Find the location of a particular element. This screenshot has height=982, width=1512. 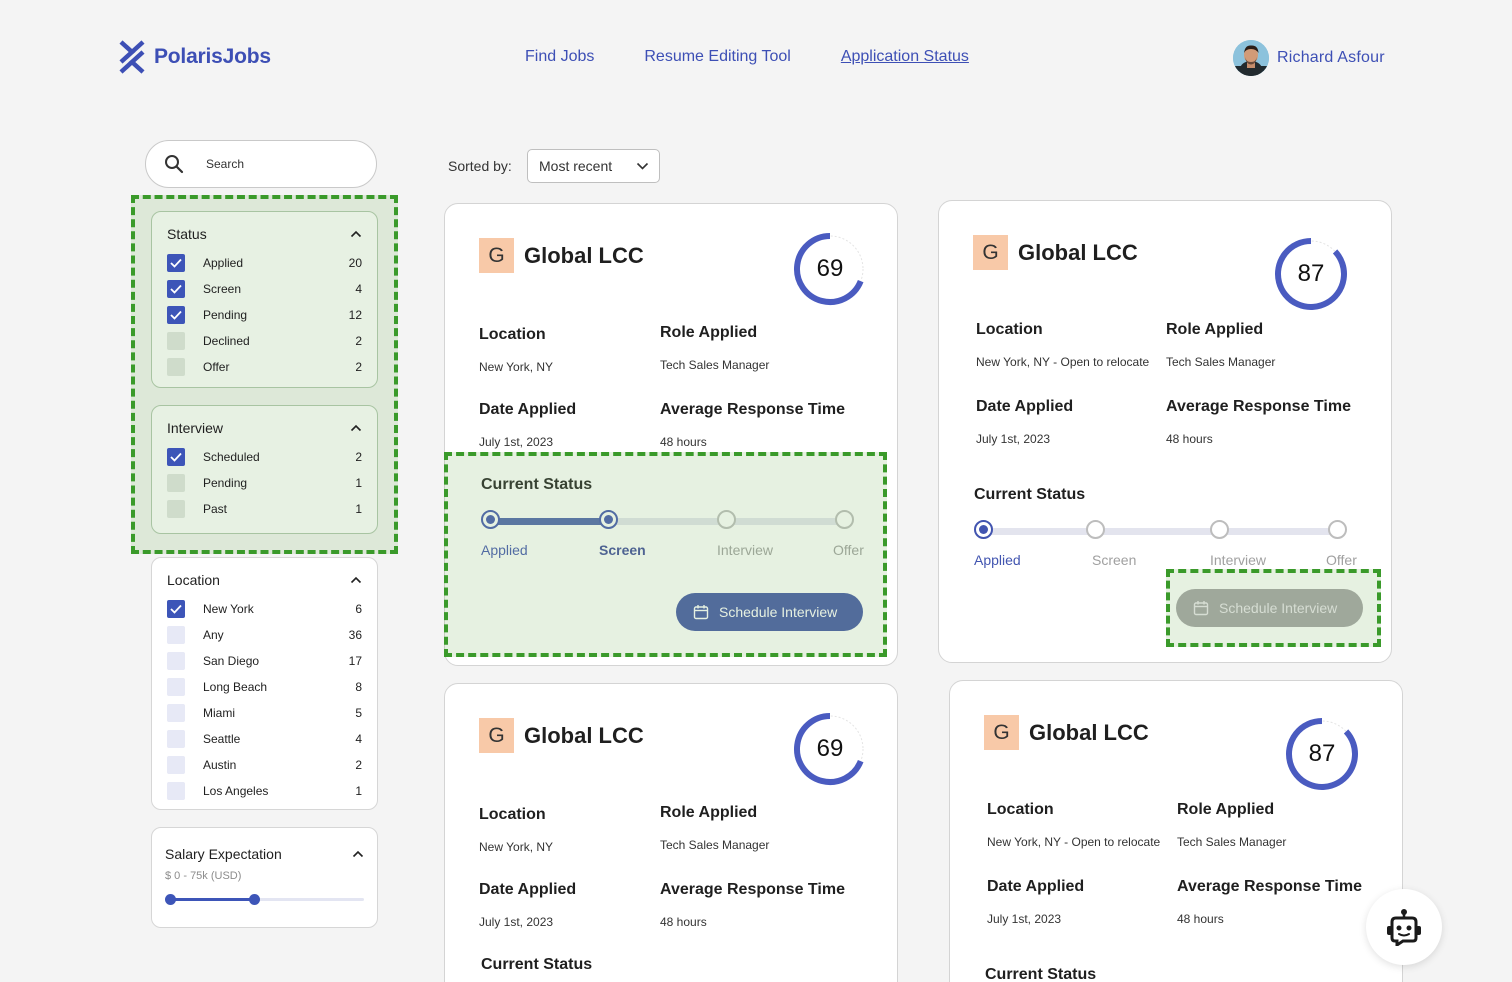

location-value: New York, NY is located at coordinates (516, 367).